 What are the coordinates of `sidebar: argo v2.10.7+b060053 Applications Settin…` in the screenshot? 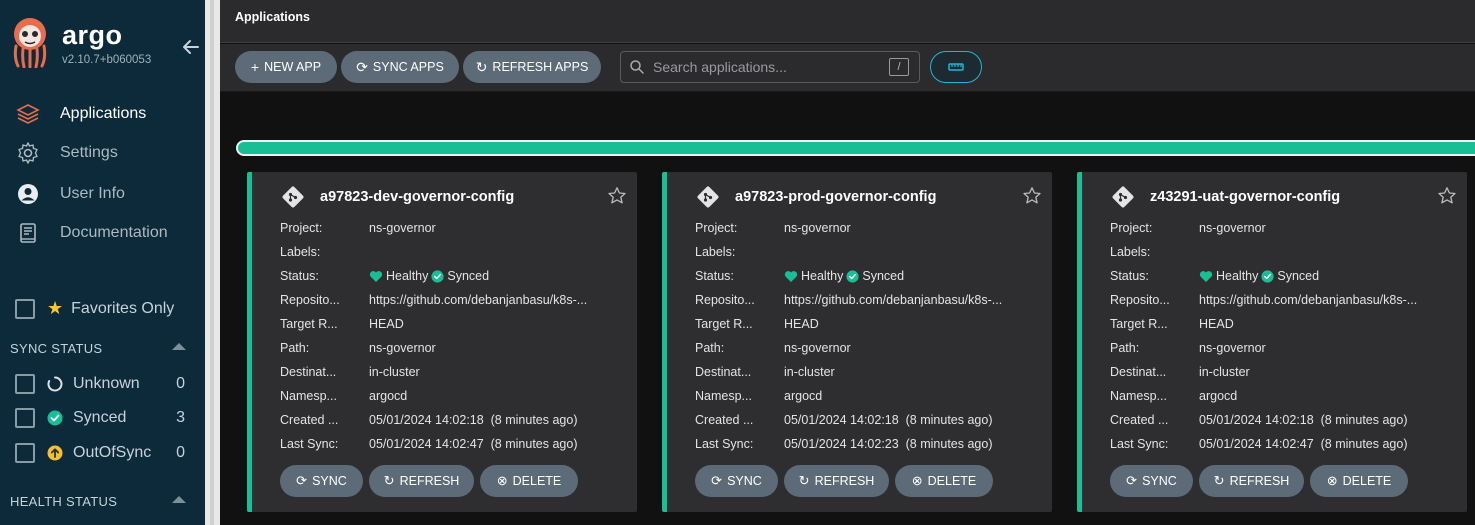 It's located at (102, 262).